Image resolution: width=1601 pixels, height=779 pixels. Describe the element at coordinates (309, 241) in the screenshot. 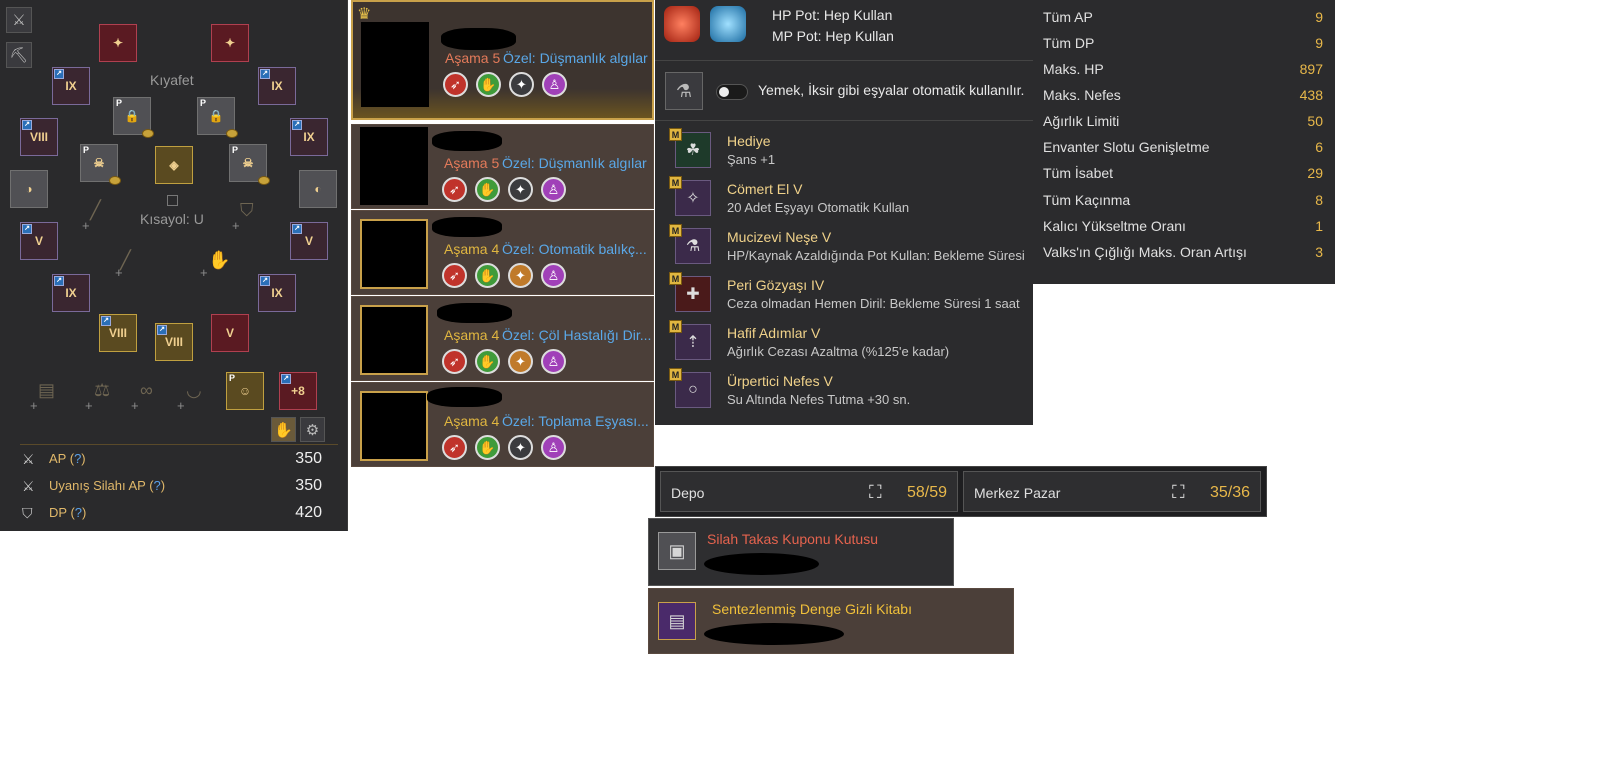

I see `slot-ring-right: ↗ V` at that location.